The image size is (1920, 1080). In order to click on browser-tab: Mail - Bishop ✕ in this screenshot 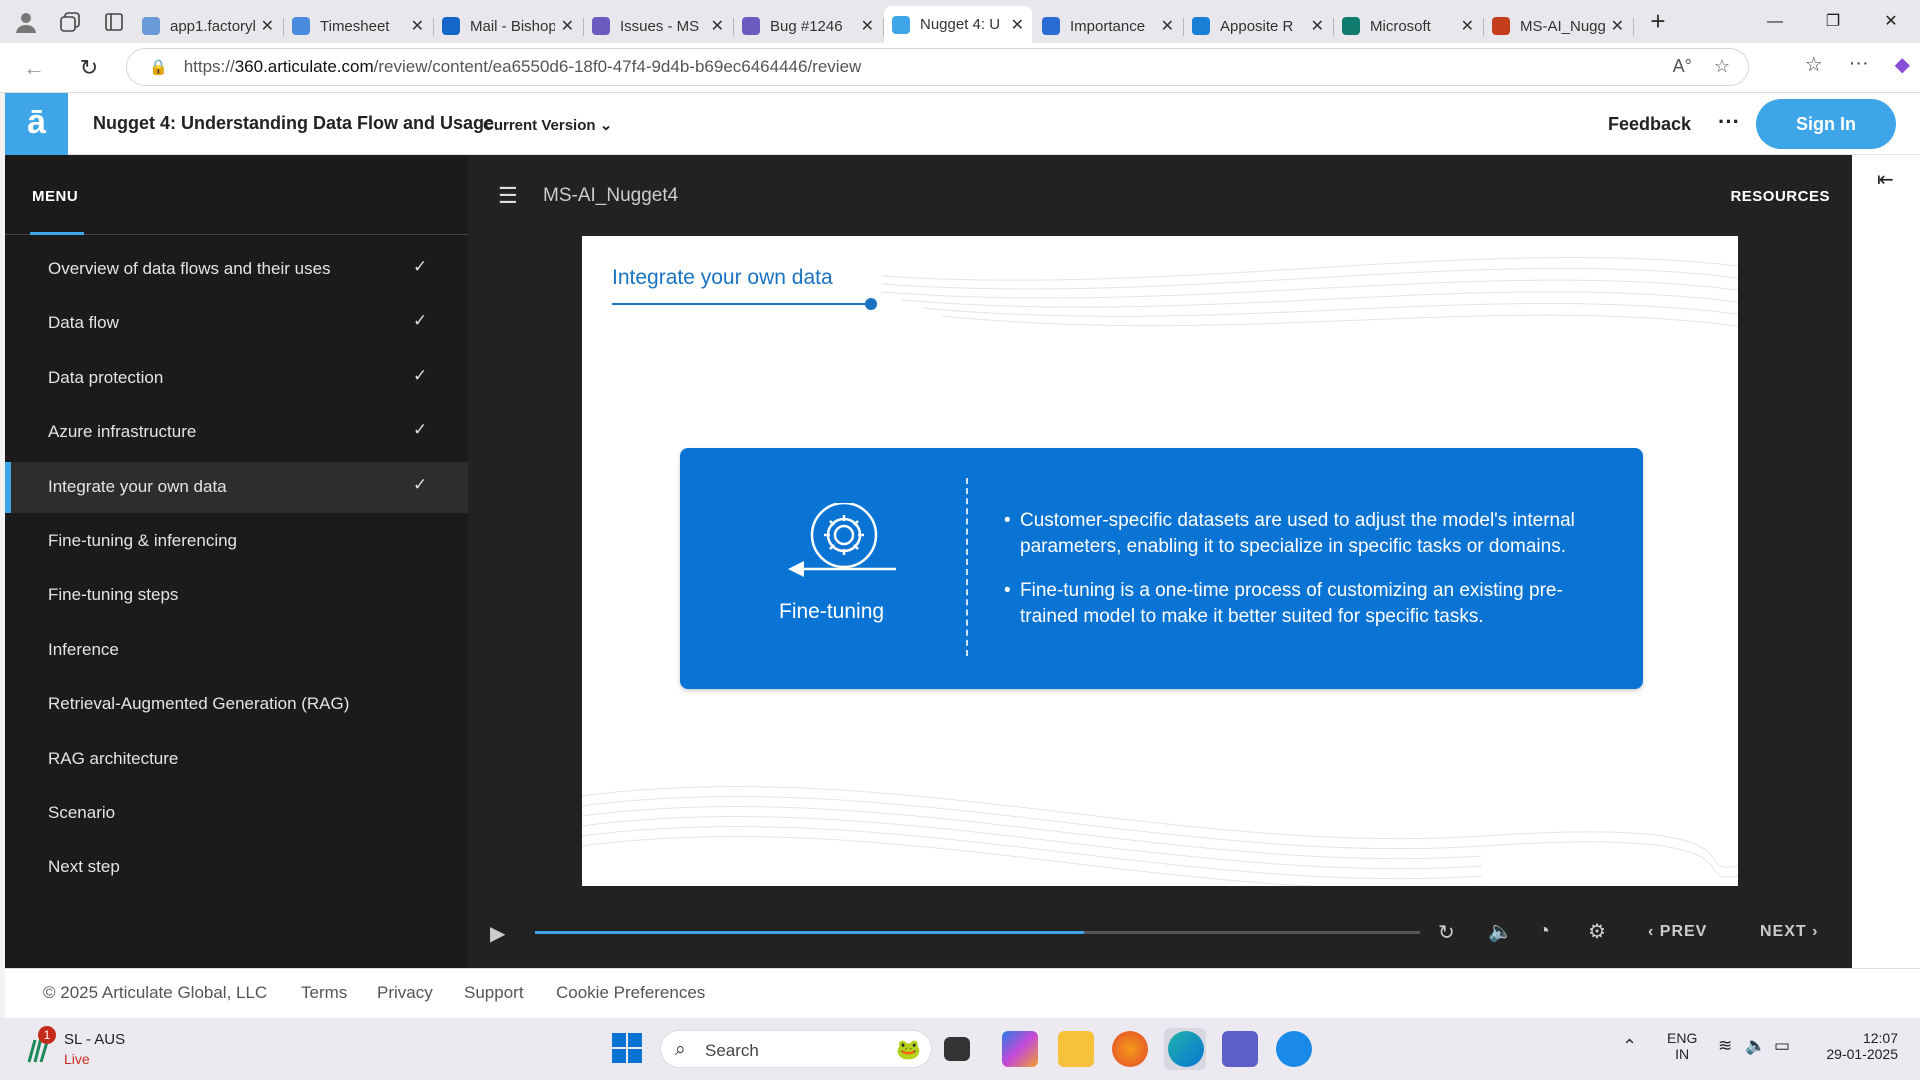, I will do `click(509, 26)`.